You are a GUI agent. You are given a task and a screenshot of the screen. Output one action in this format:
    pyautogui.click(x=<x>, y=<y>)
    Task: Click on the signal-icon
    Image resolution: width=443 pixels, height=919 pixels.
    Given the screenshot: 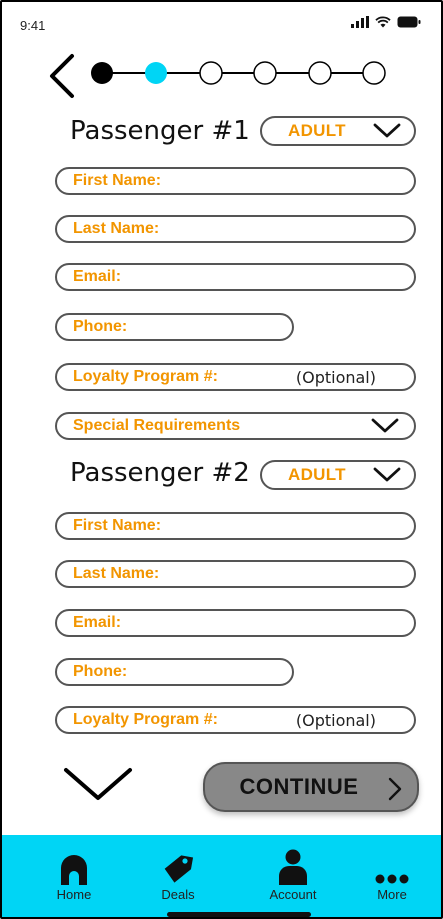 What is the action you would take?
    pyautogui.click(x=360, y=22)
    